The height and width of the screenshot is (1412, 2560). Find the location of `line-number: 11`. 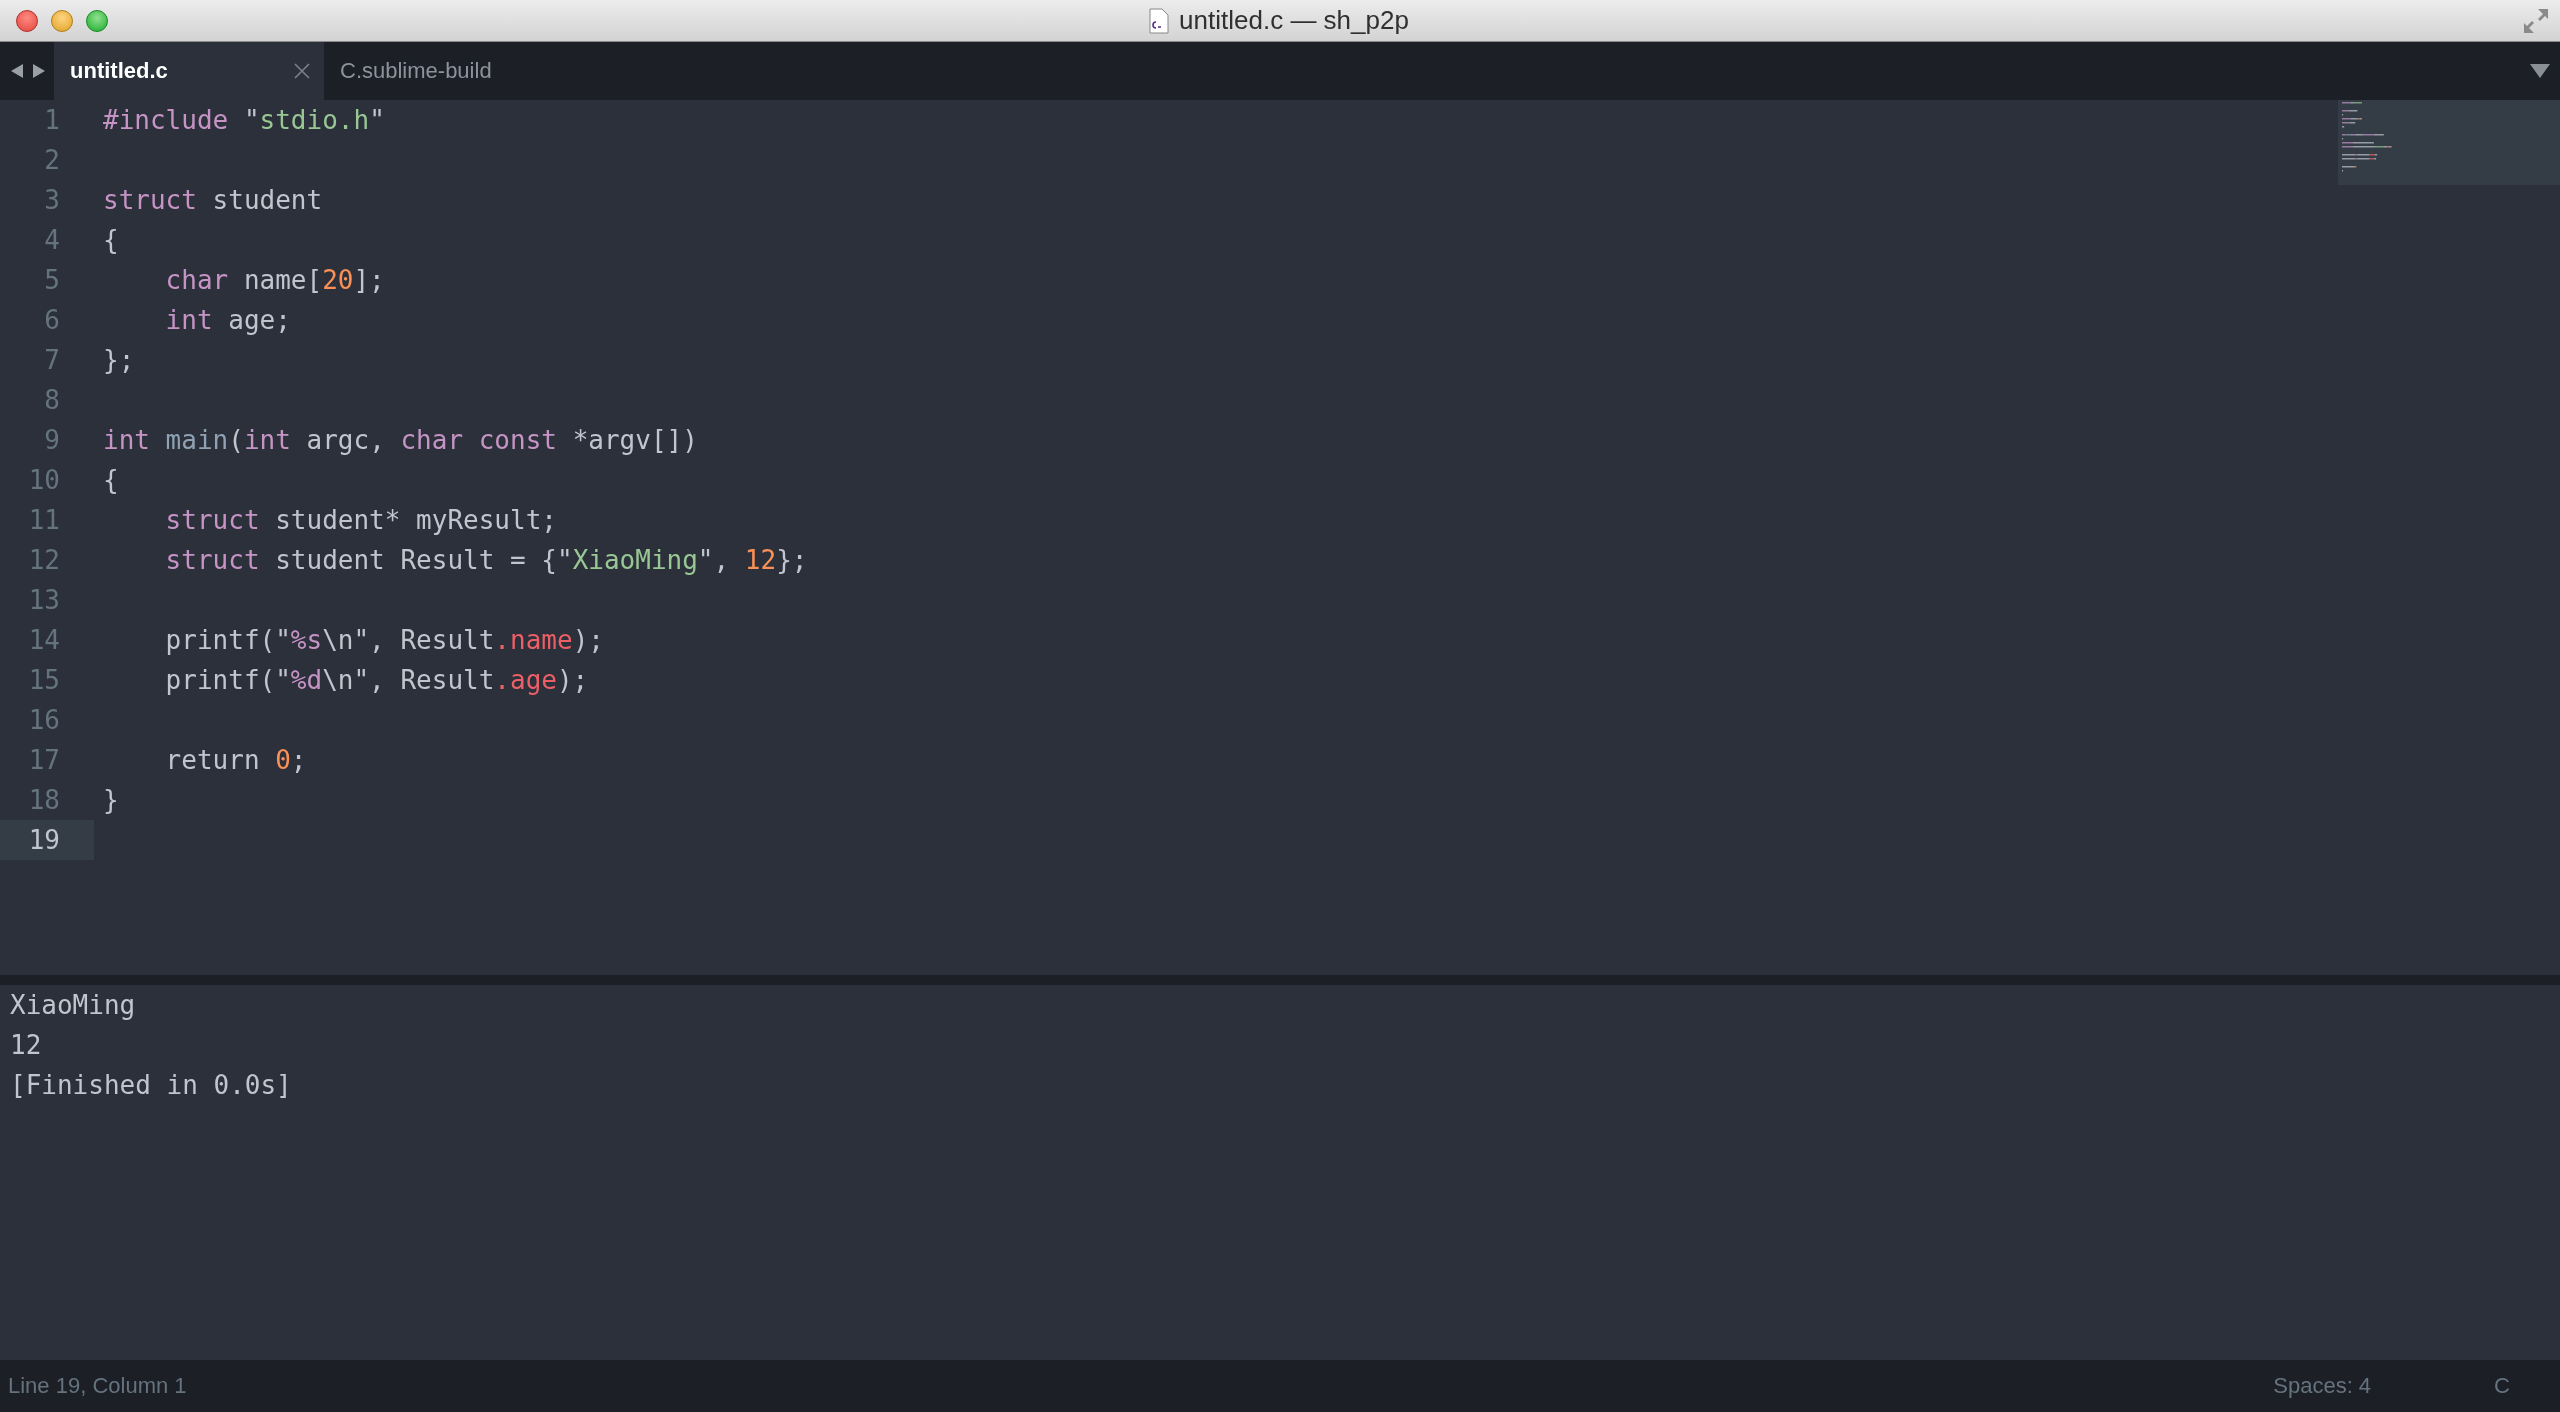

line-number: 11 is located at coordinates (44, 520).